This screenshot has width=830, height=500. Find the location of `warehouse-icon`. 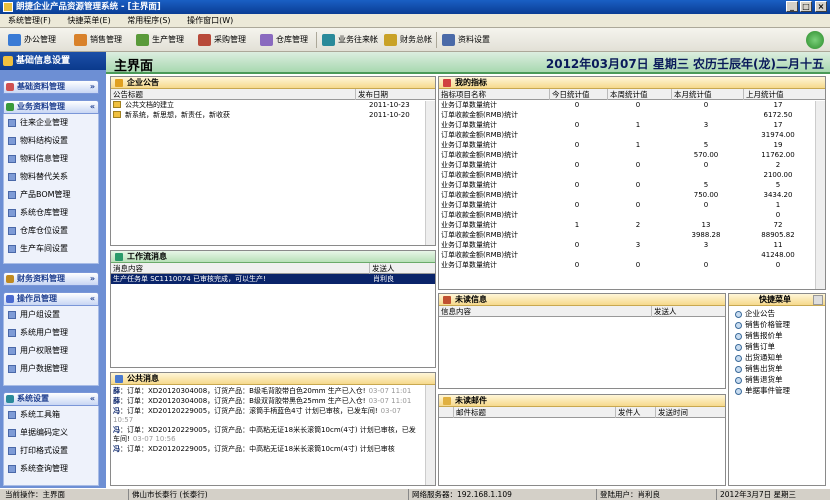

warehouse-icon is located at coordinates (266, 40).